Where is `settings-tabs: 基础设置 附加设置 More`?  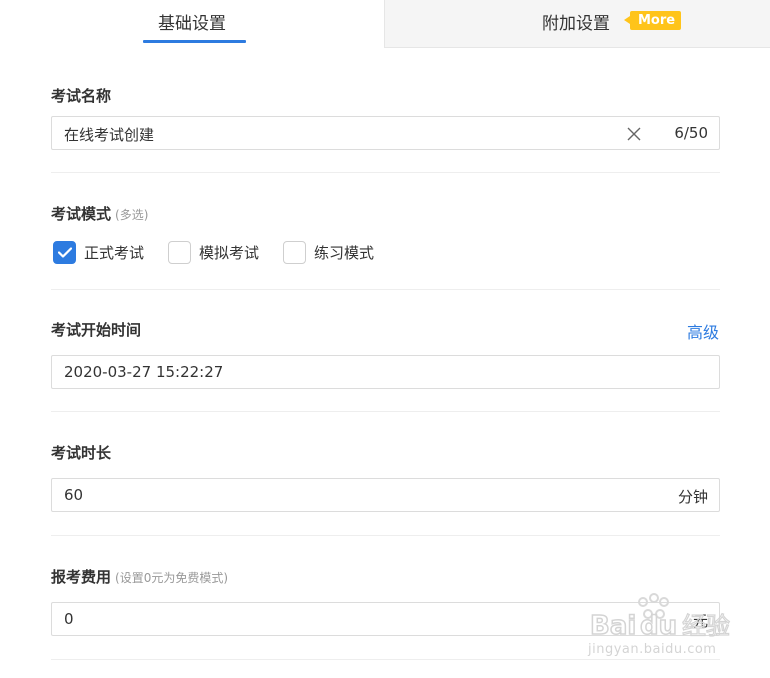
settings-tabs: 基础设置 附加设置 More is located at coordinates (385, 24).